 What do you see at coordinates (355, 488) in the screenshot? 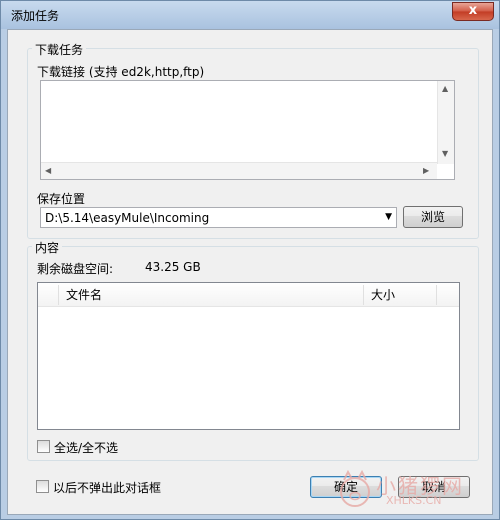
I see `pig-logo-icon` at bounding box center [355, 488].